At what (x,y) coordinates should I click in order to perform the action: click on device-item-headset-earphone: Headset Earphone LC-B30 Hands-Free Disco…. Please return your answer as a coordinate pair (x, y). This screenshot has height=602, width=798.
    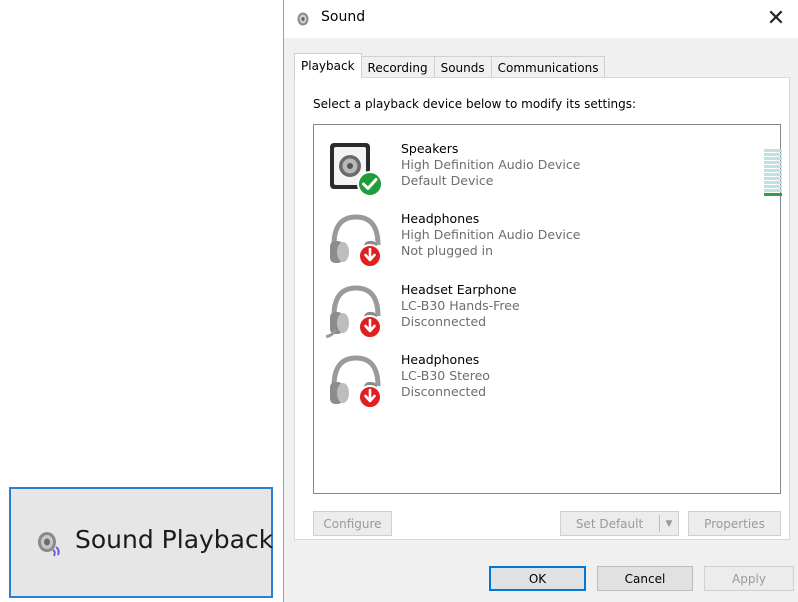
    Looking at the image, I should click on (546, 313).